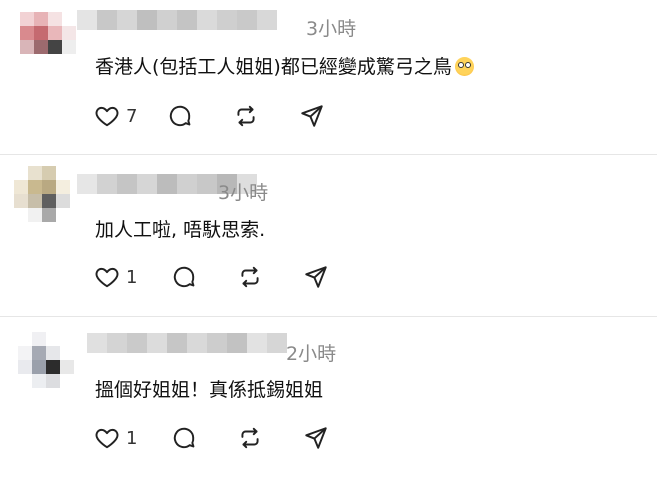 The image size is (657, 477). What do you see at coordinates (311, 354) in the screenshot?
I see `timestamp: 2小時` at bounding box center [311, 354].